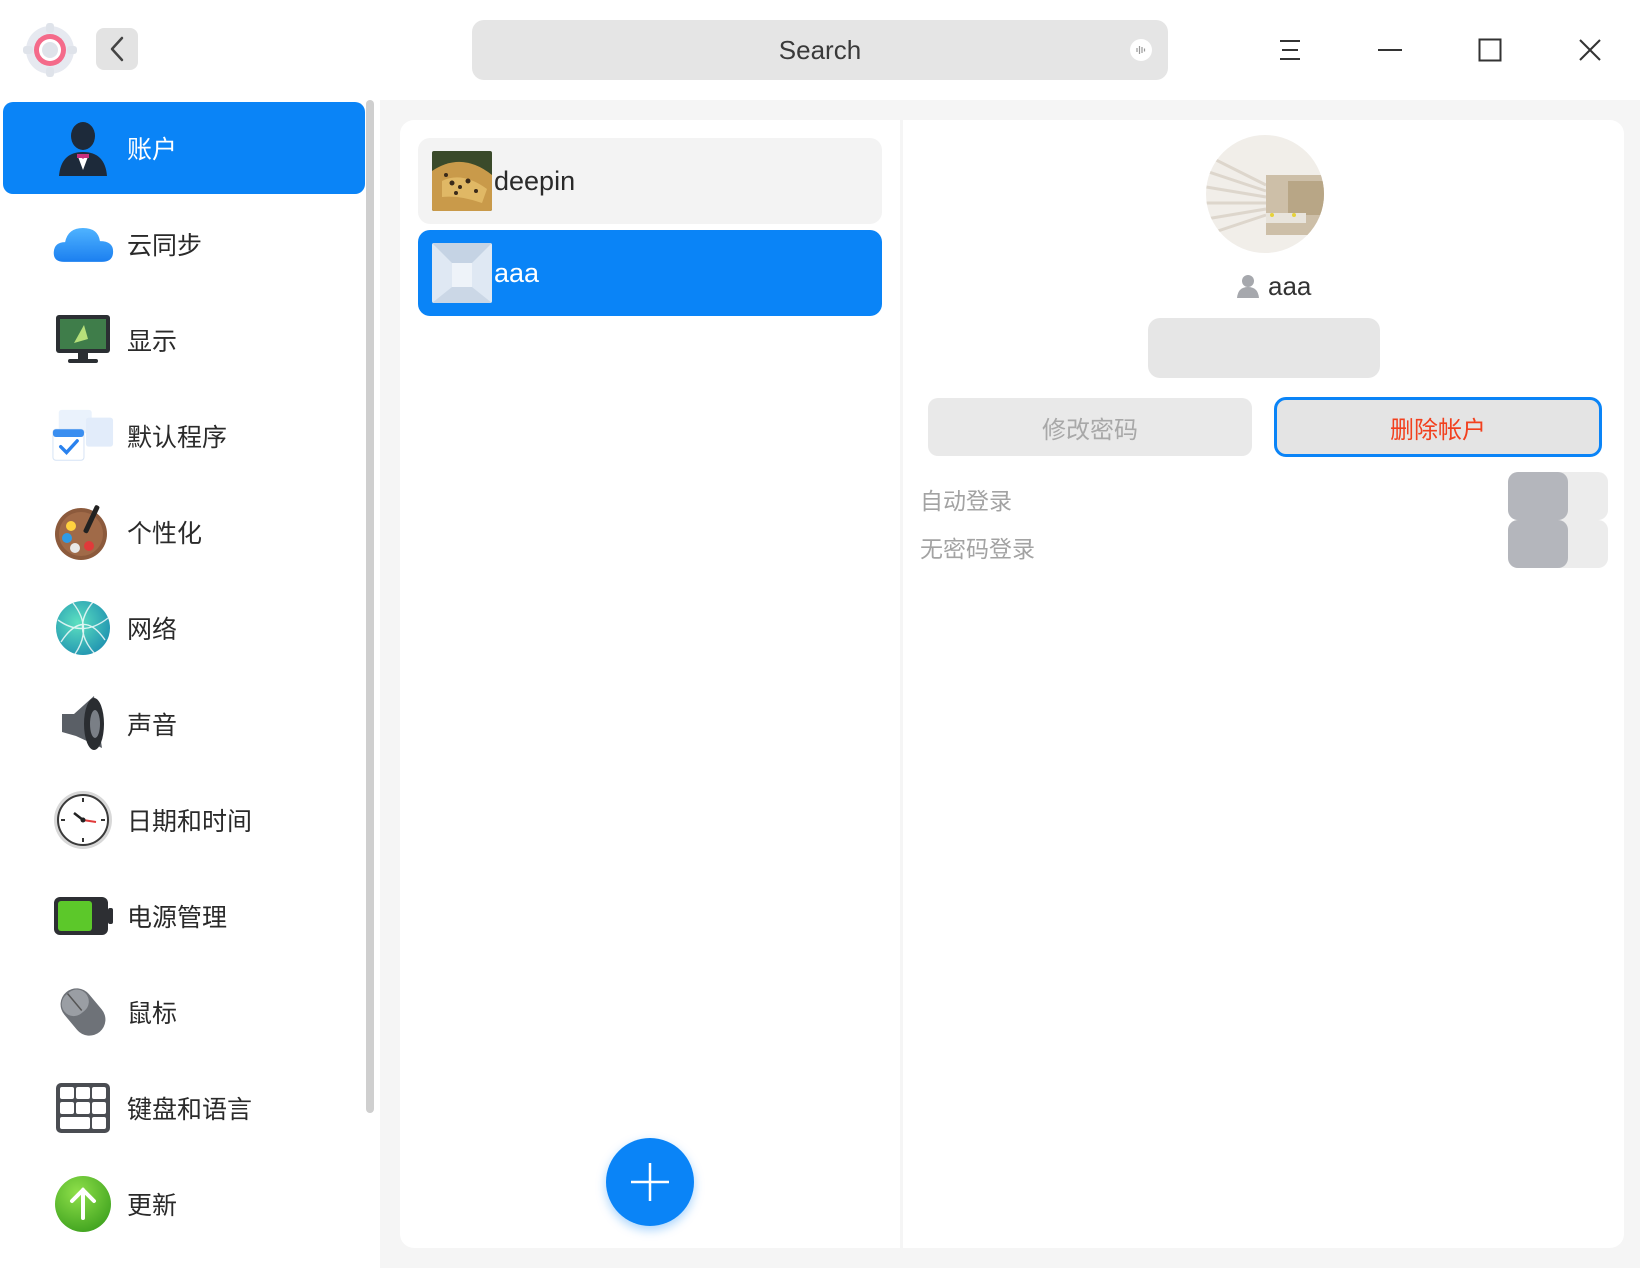 This screenshot has height=1268, width=1640. I want to click on auto-login-switch, so click(1558, 496).